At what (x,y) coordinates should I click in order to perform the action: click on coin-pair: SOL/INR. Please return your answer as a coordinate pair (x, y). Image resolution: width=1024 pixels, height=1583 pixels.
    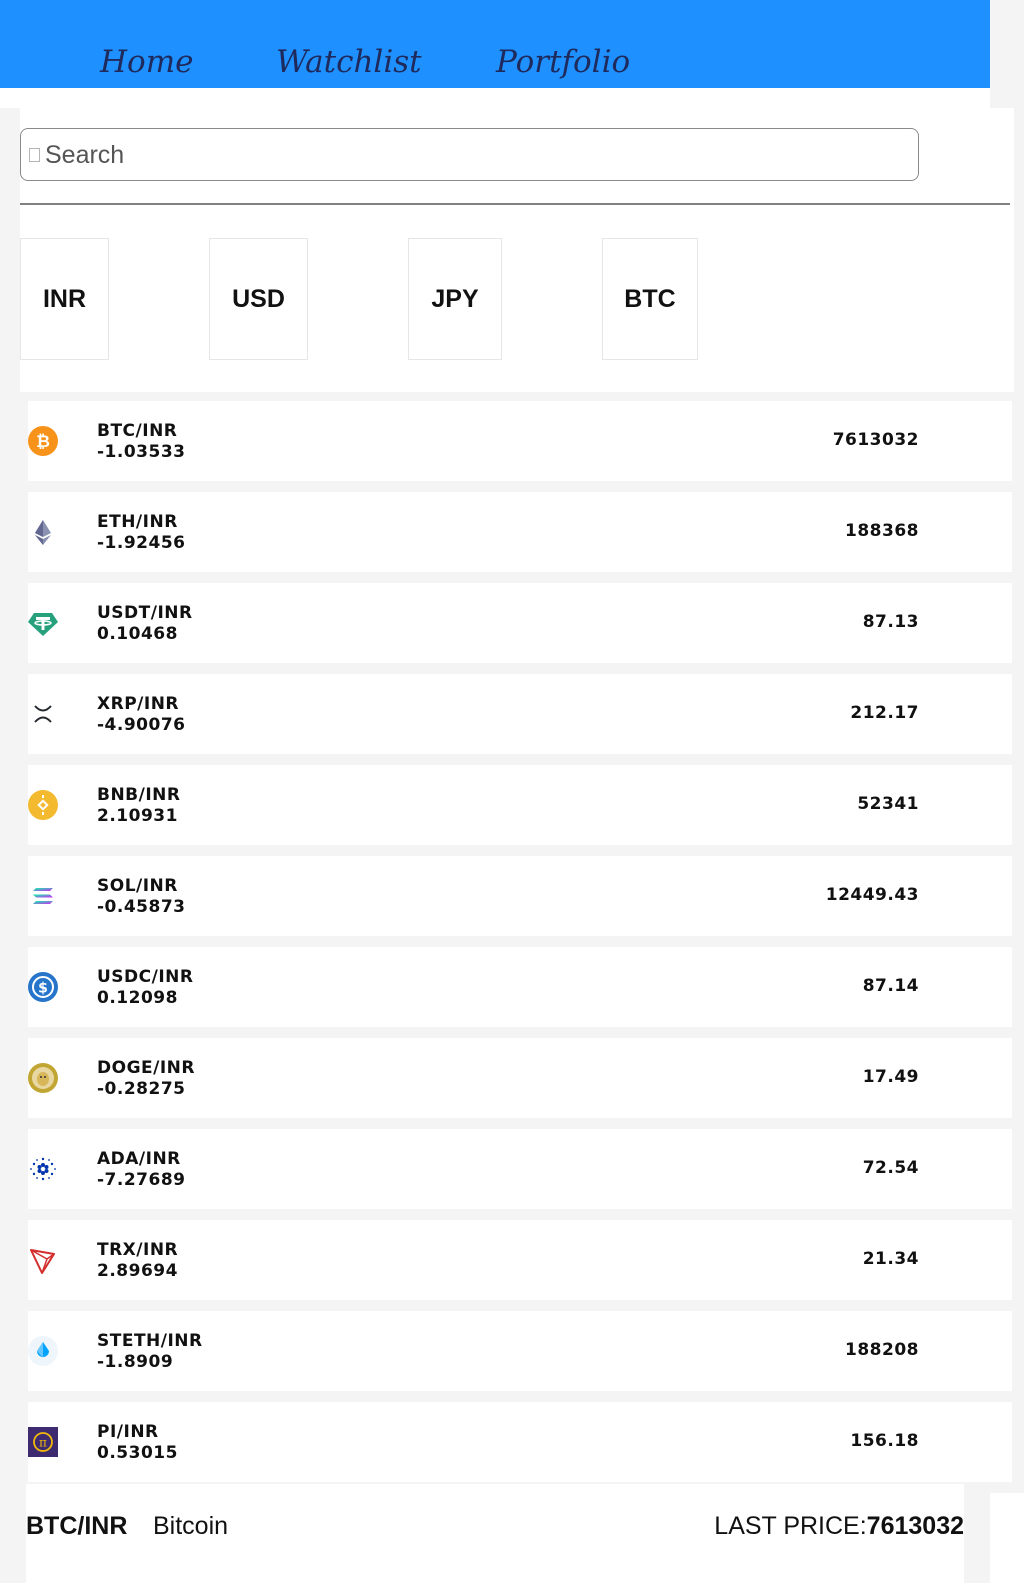
    Looking at the image, I should click on (137, 886).